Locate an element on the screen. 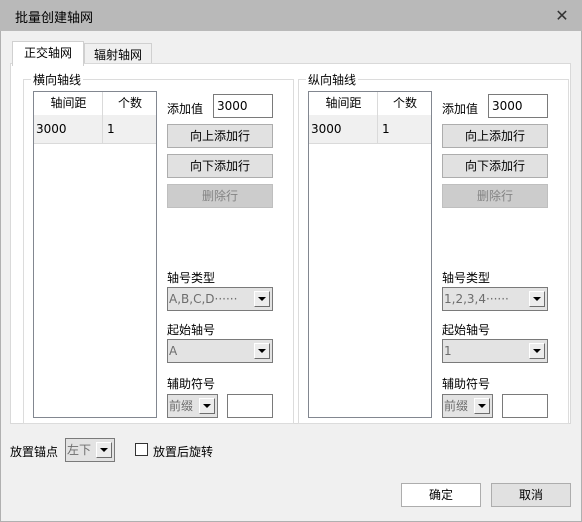 The image size is (582, 522). rotate-after-place-label: 放置后旋转 is located at coordinates (183, 451).